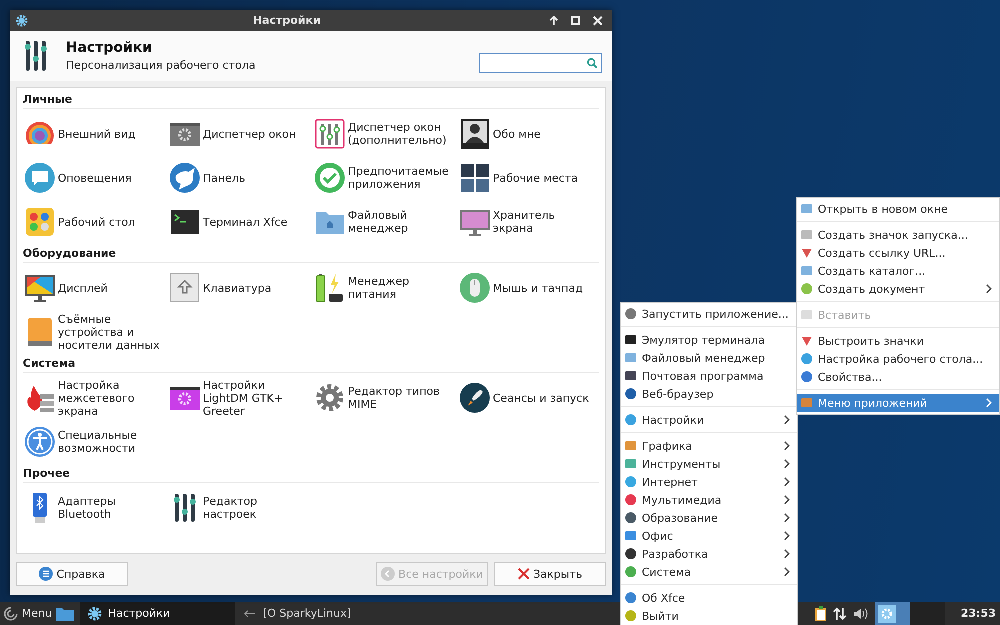 The height and width of the screenshot is (625, 1000). What do you see at coordinates (528, 398) in the screenshot?
I see `settings-item: Сеансы и запуск` at bounding box center [528, 398].